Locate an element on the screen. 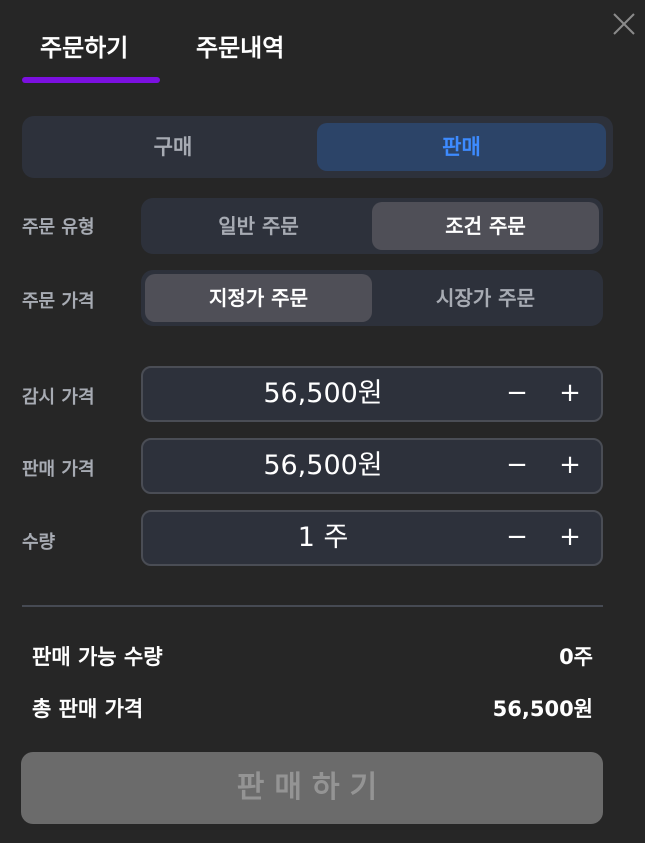  quantity-decrement-button: − is located at coordinates (517, 538).